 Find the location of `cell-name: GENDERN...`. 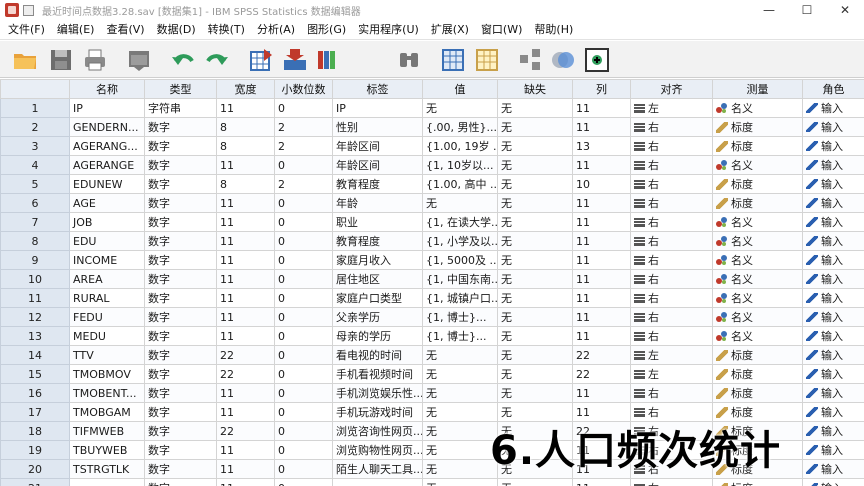

cell-name: GENDERN... is located at coordinates (107, 127).